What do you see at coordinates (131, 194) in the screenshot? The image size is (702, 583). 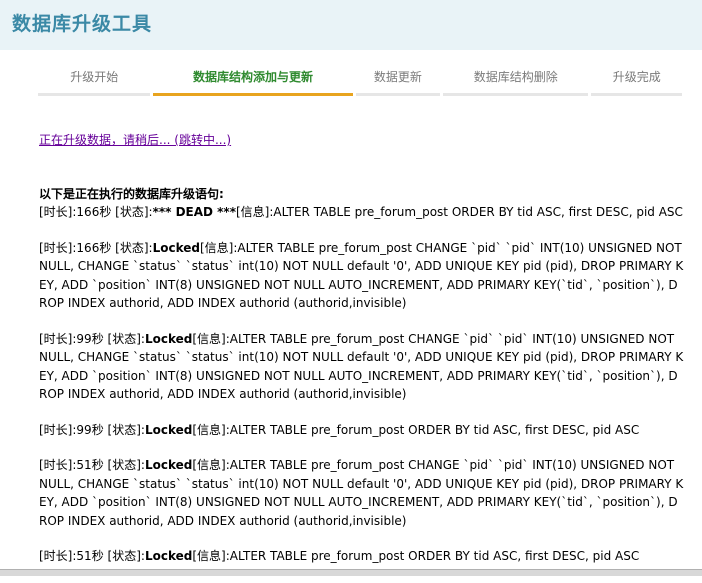 I see `sql-heading: 以下是正在执行的数据库升级语句:` at bounding box center [131, 194].